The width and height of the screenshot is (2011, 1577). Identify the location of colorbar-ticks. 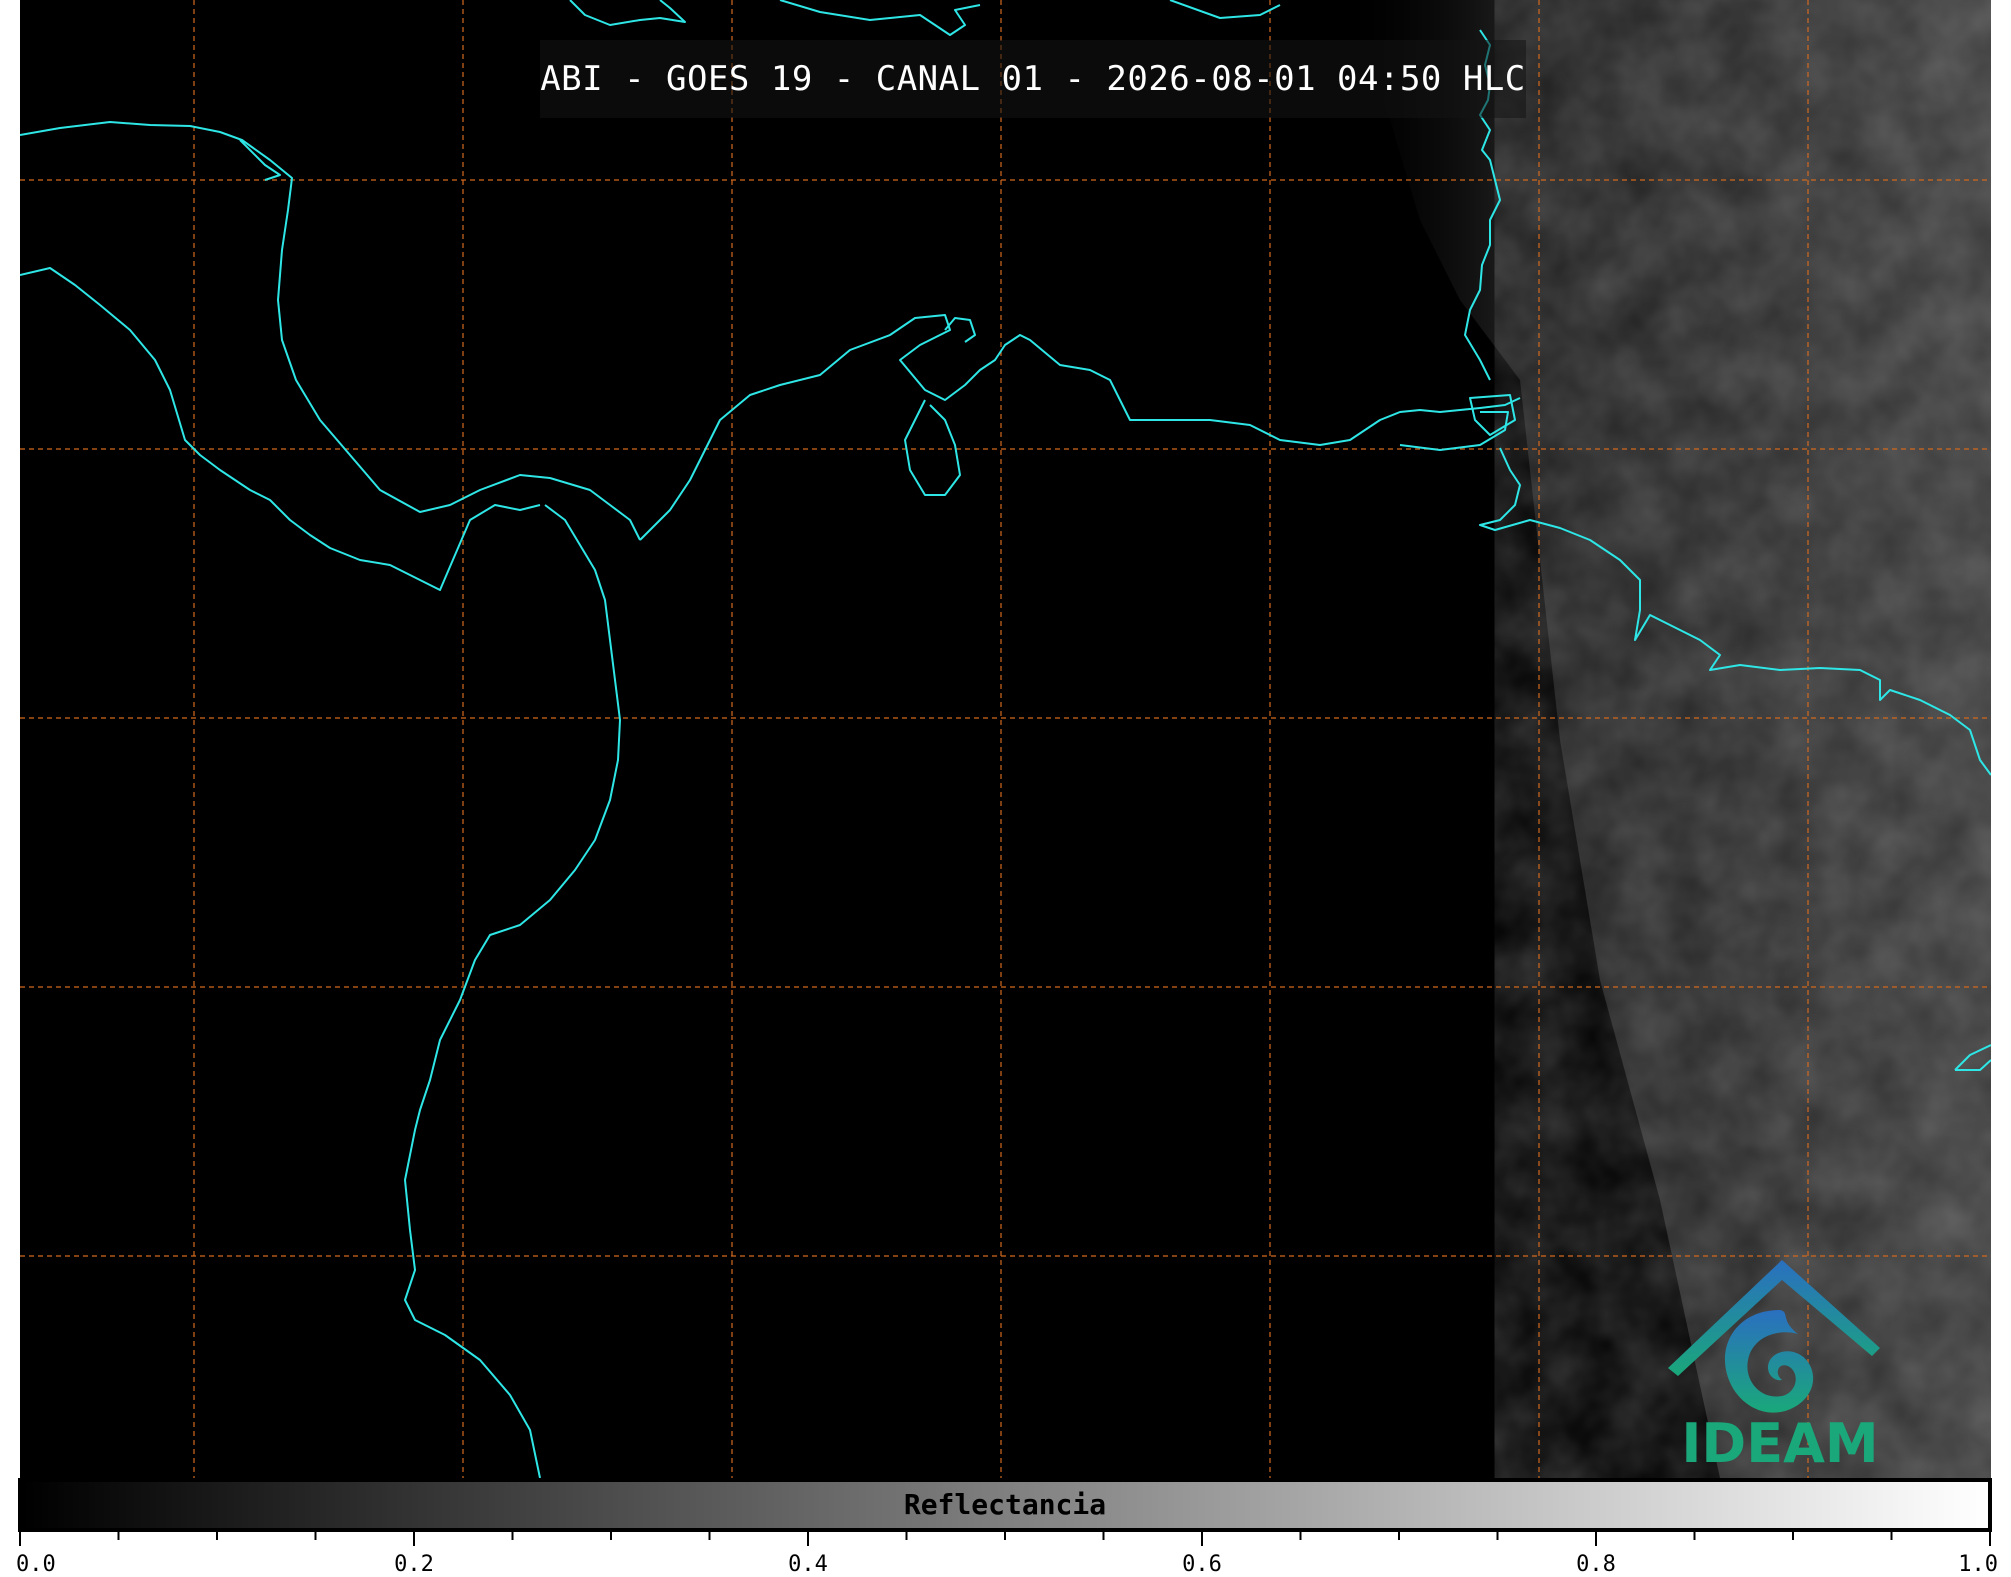
(1005, 1538).